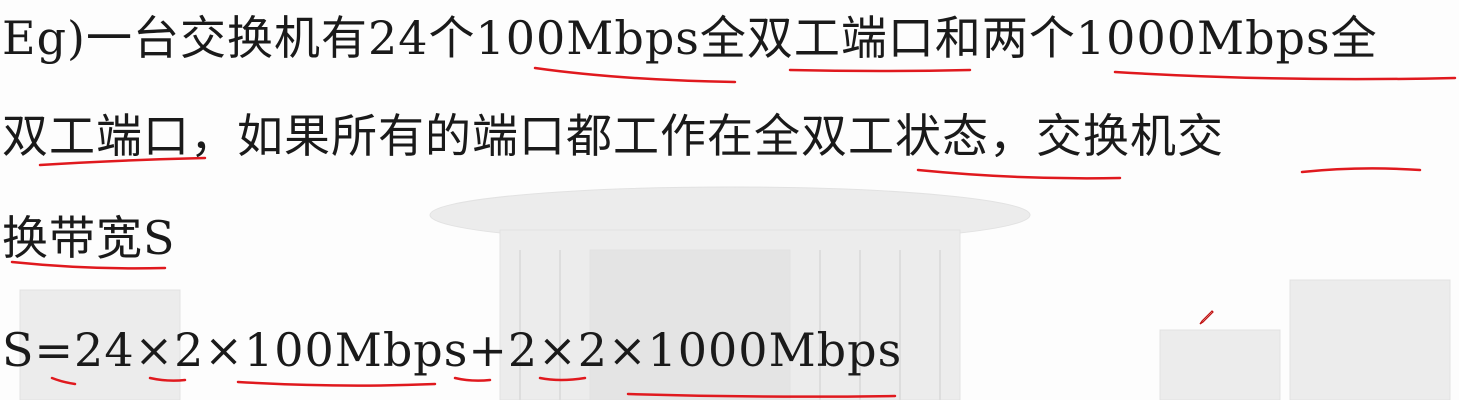 This screenshot has width=1459, height=400. Describe the element at coordinates (690, 38) in the screenshot. I see `problem-line-1: Eg)一台交换机有24个100Mbps全双工端口和两个1000Mbps全` at that location.